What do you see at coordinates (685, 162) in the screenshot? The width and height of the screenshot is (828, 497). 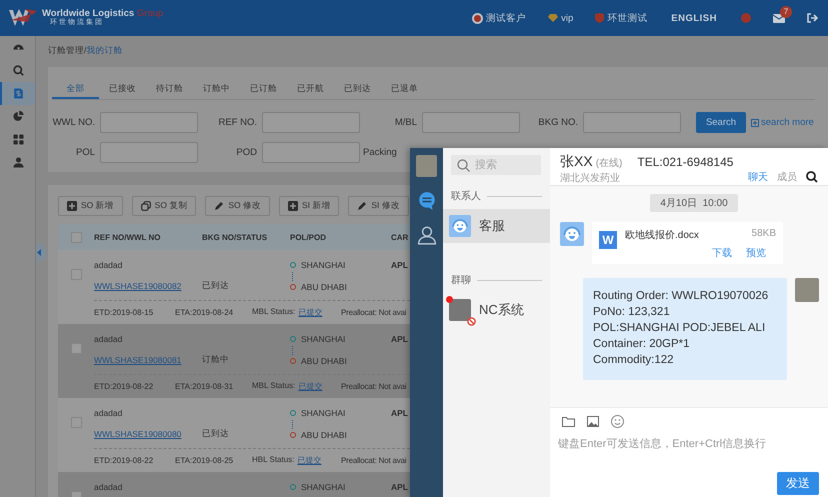 I see `contact-phone: TEL:021-6948145` at bounding box center [685, 162].